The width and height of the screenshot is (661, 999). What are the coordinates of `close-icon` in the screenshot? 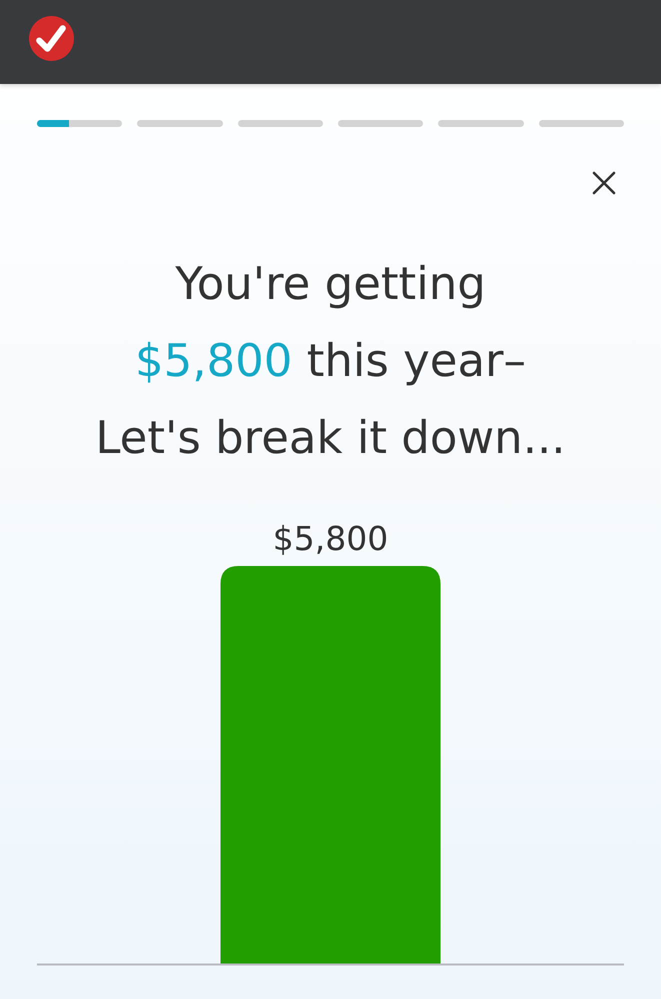 It's located at (604, 183).